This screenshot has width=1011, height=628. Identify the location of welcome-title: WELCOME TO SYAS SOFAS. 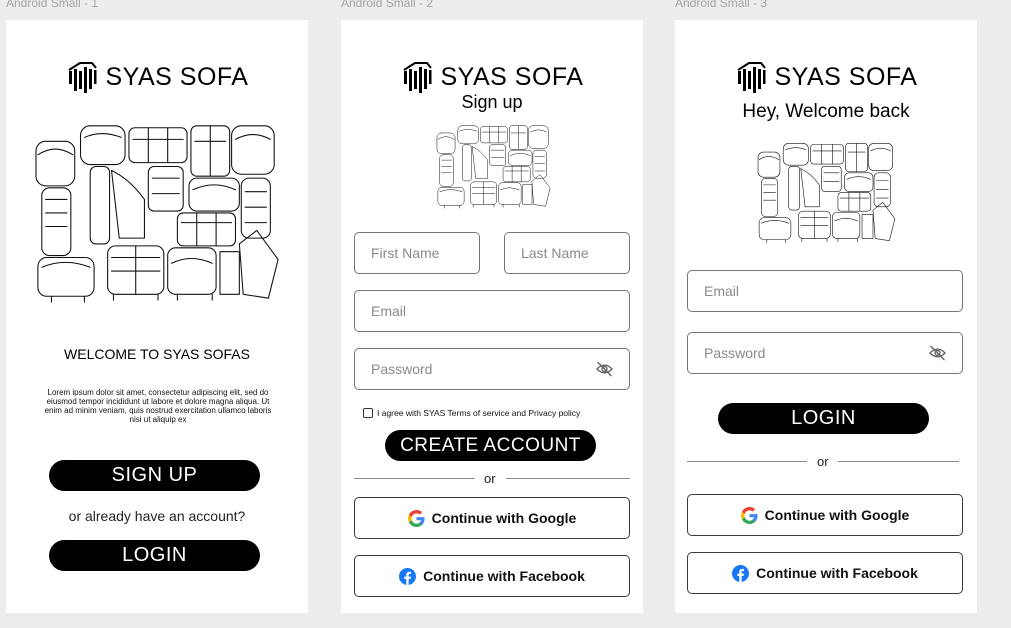
(157, 354).